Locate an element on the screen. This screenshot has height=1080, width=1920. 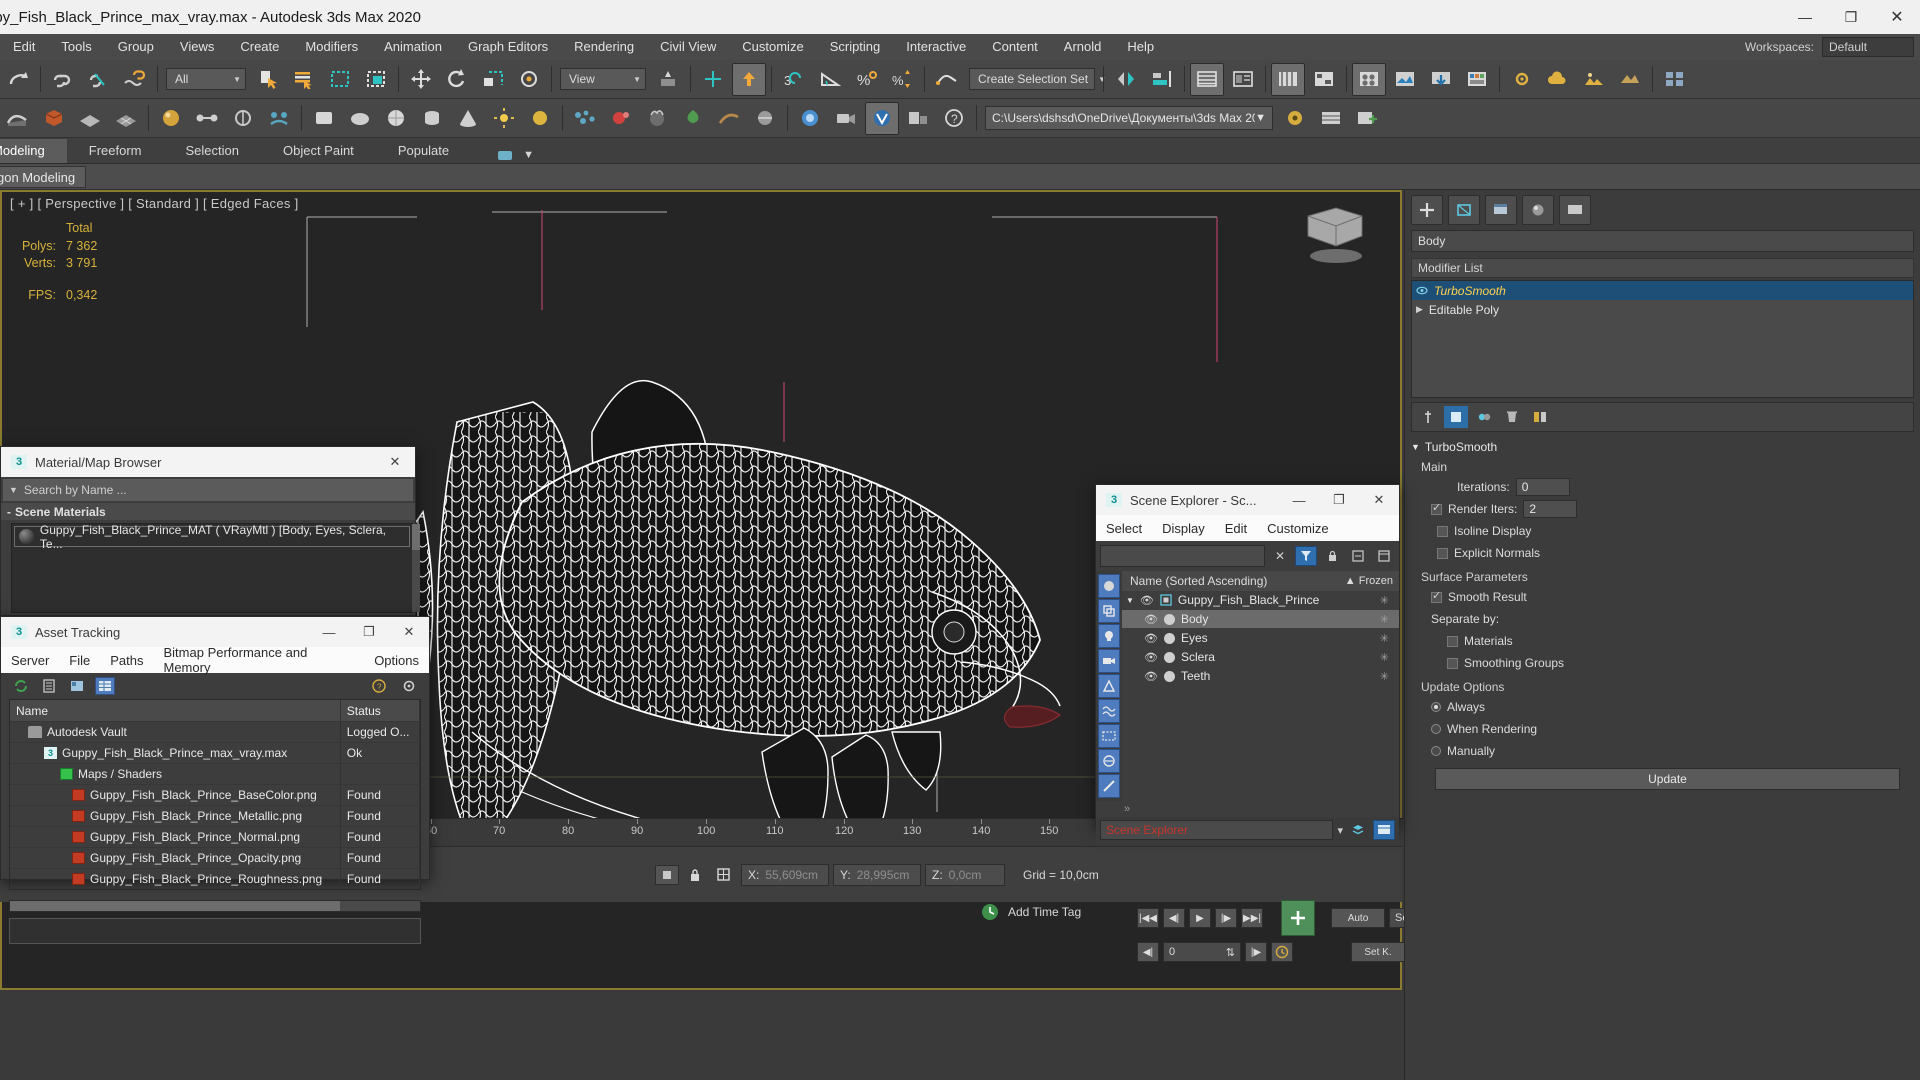
selection-lock-square-icon is located at coordinates (667, 874).